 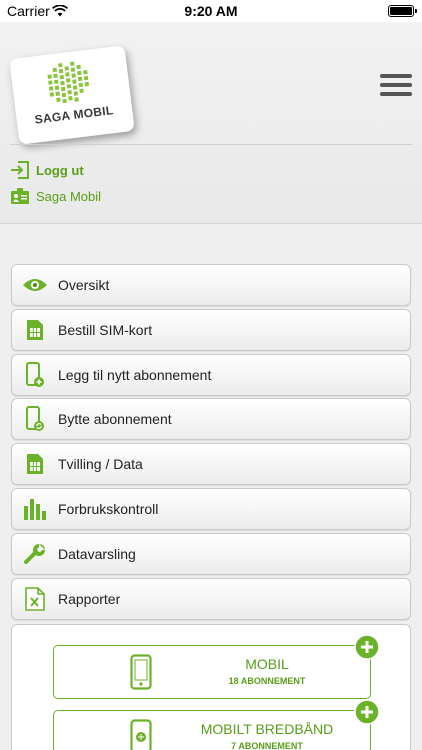 I want to click on header-divider, so click(x=211, y=144).